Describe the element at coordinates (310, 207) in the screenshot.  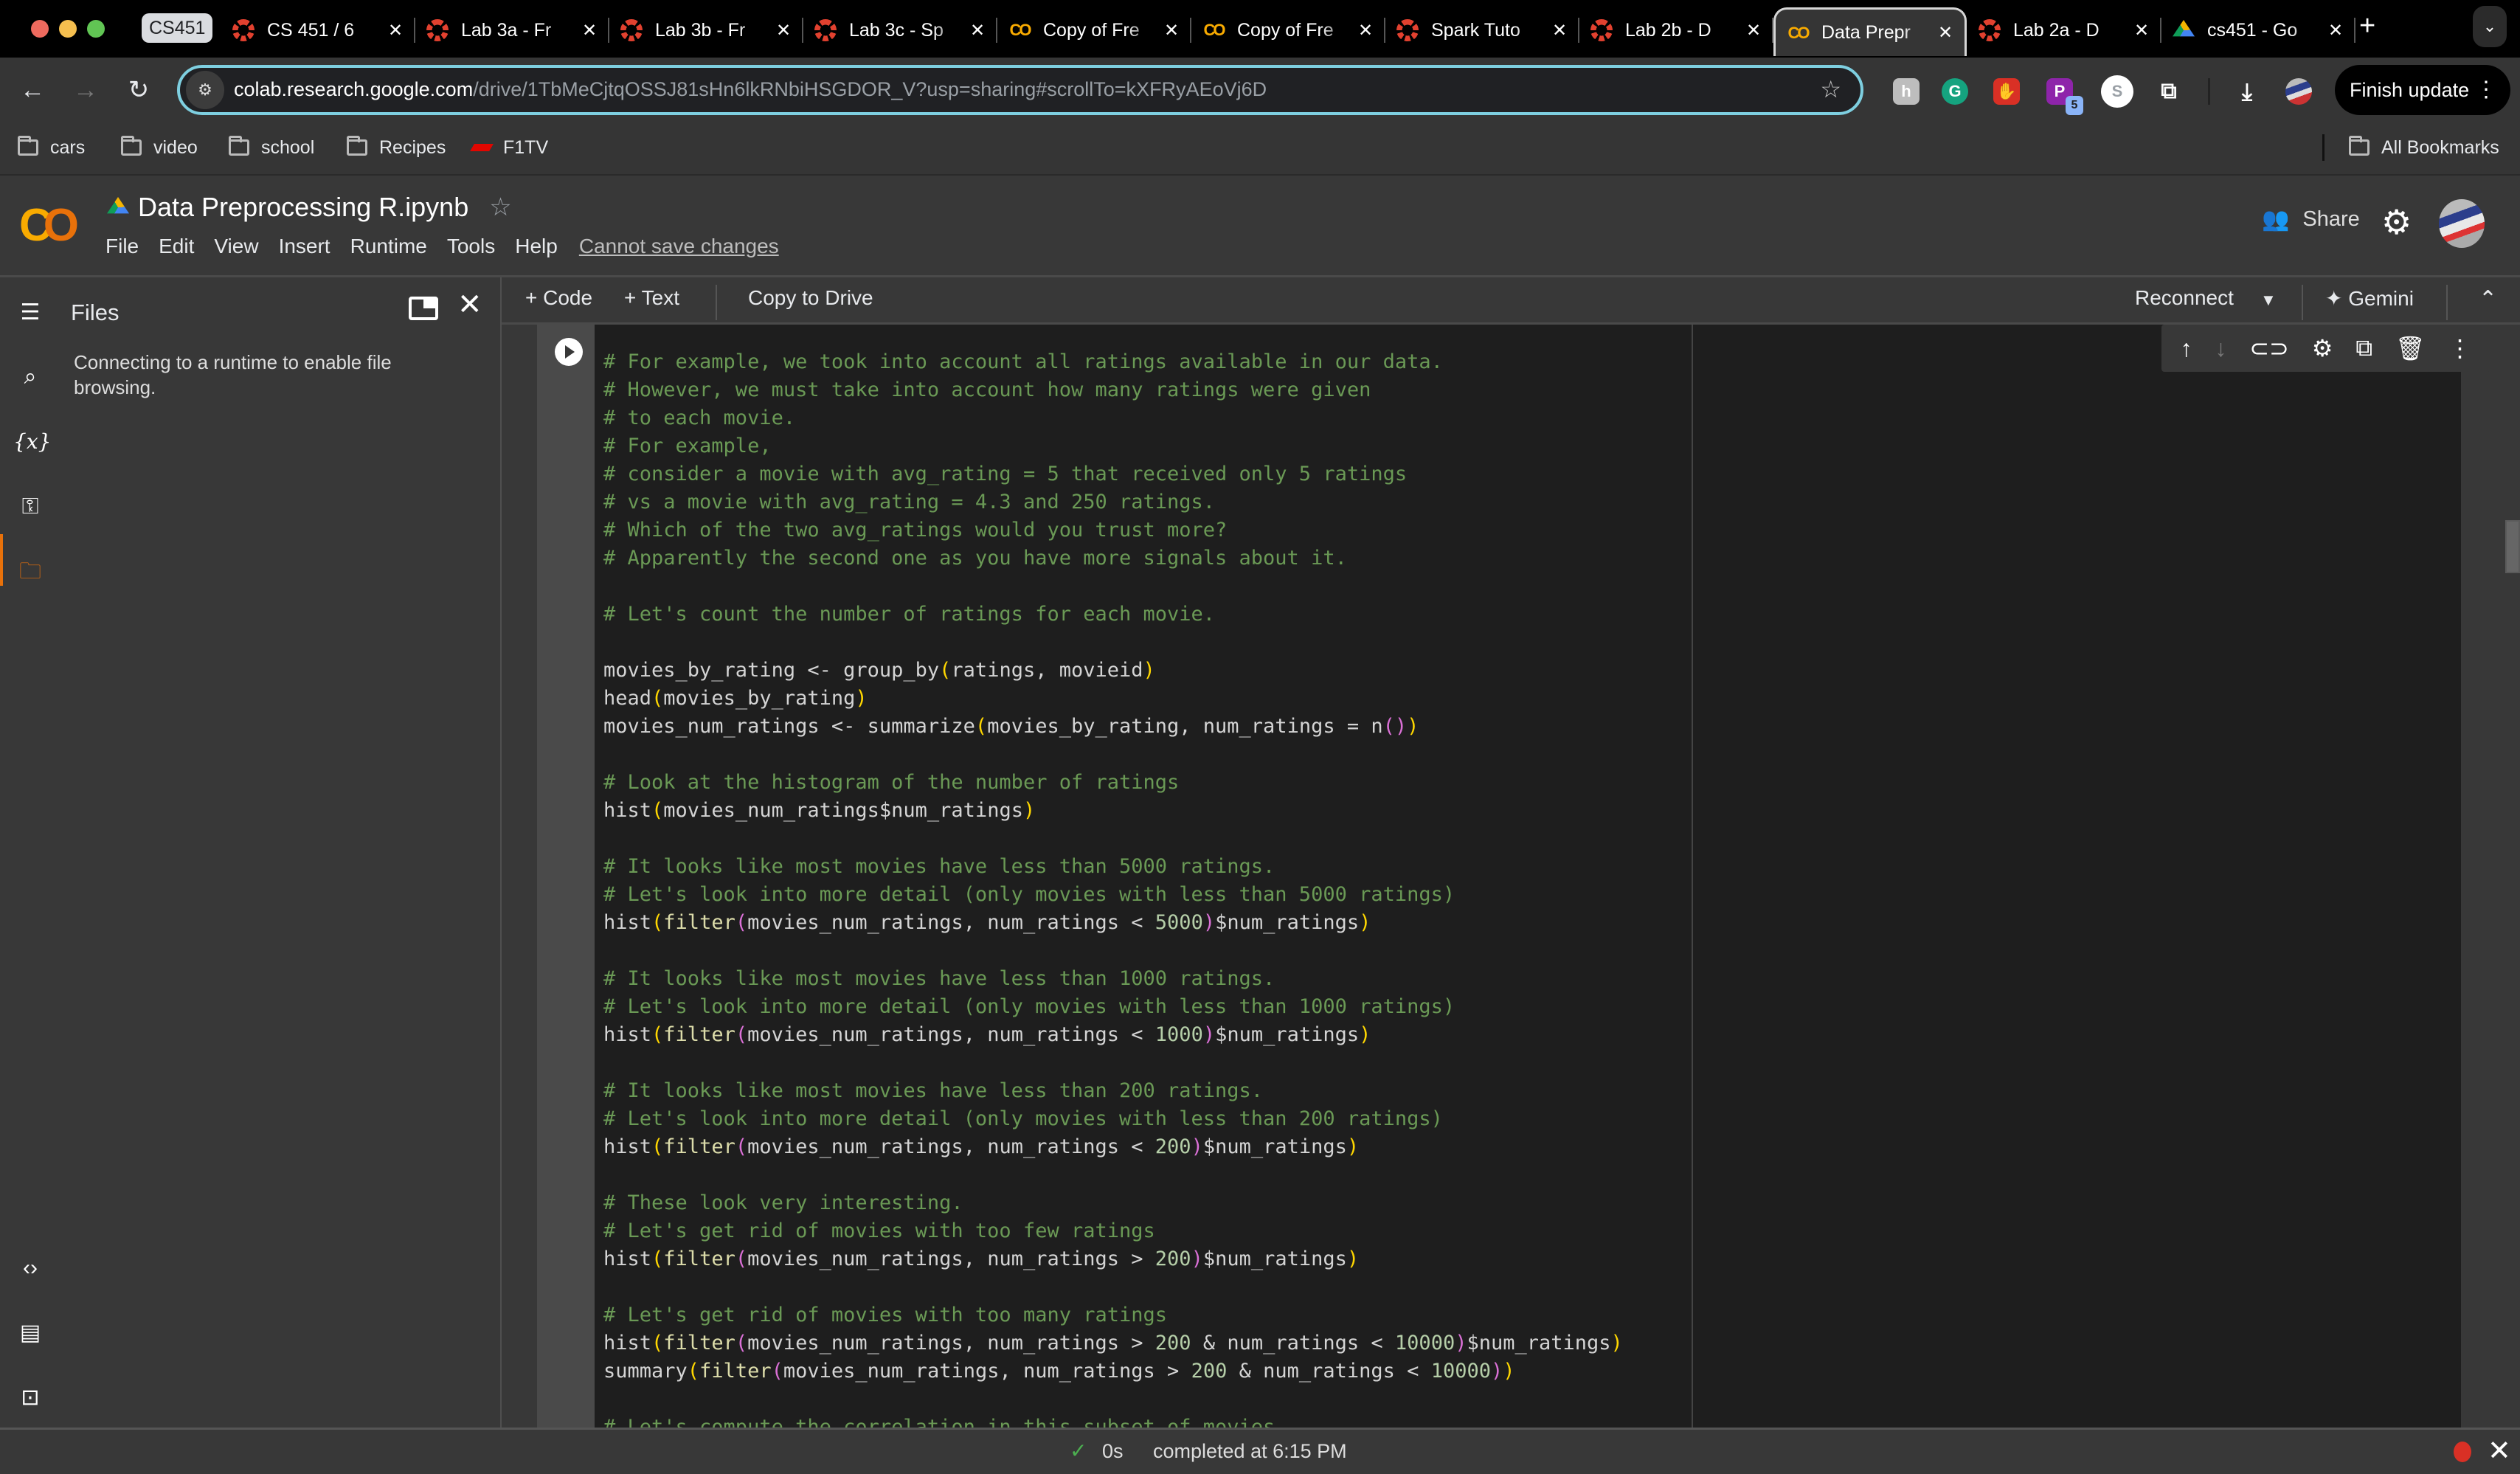
I see `notebook-title: Data Preprocessing R.ipynb ☆` at that location.